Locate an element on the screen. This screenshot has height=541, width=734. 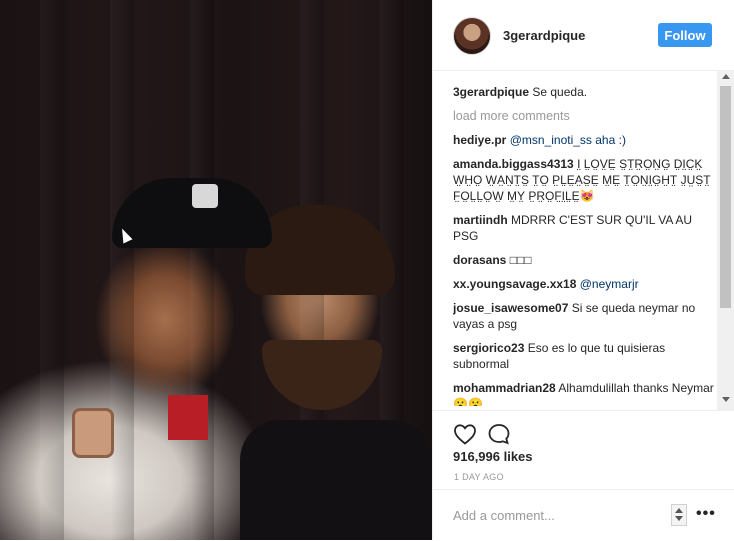
comment-item: hediye.pr @msn_inoti_ss aha :) is located at coordinates (584, 140).